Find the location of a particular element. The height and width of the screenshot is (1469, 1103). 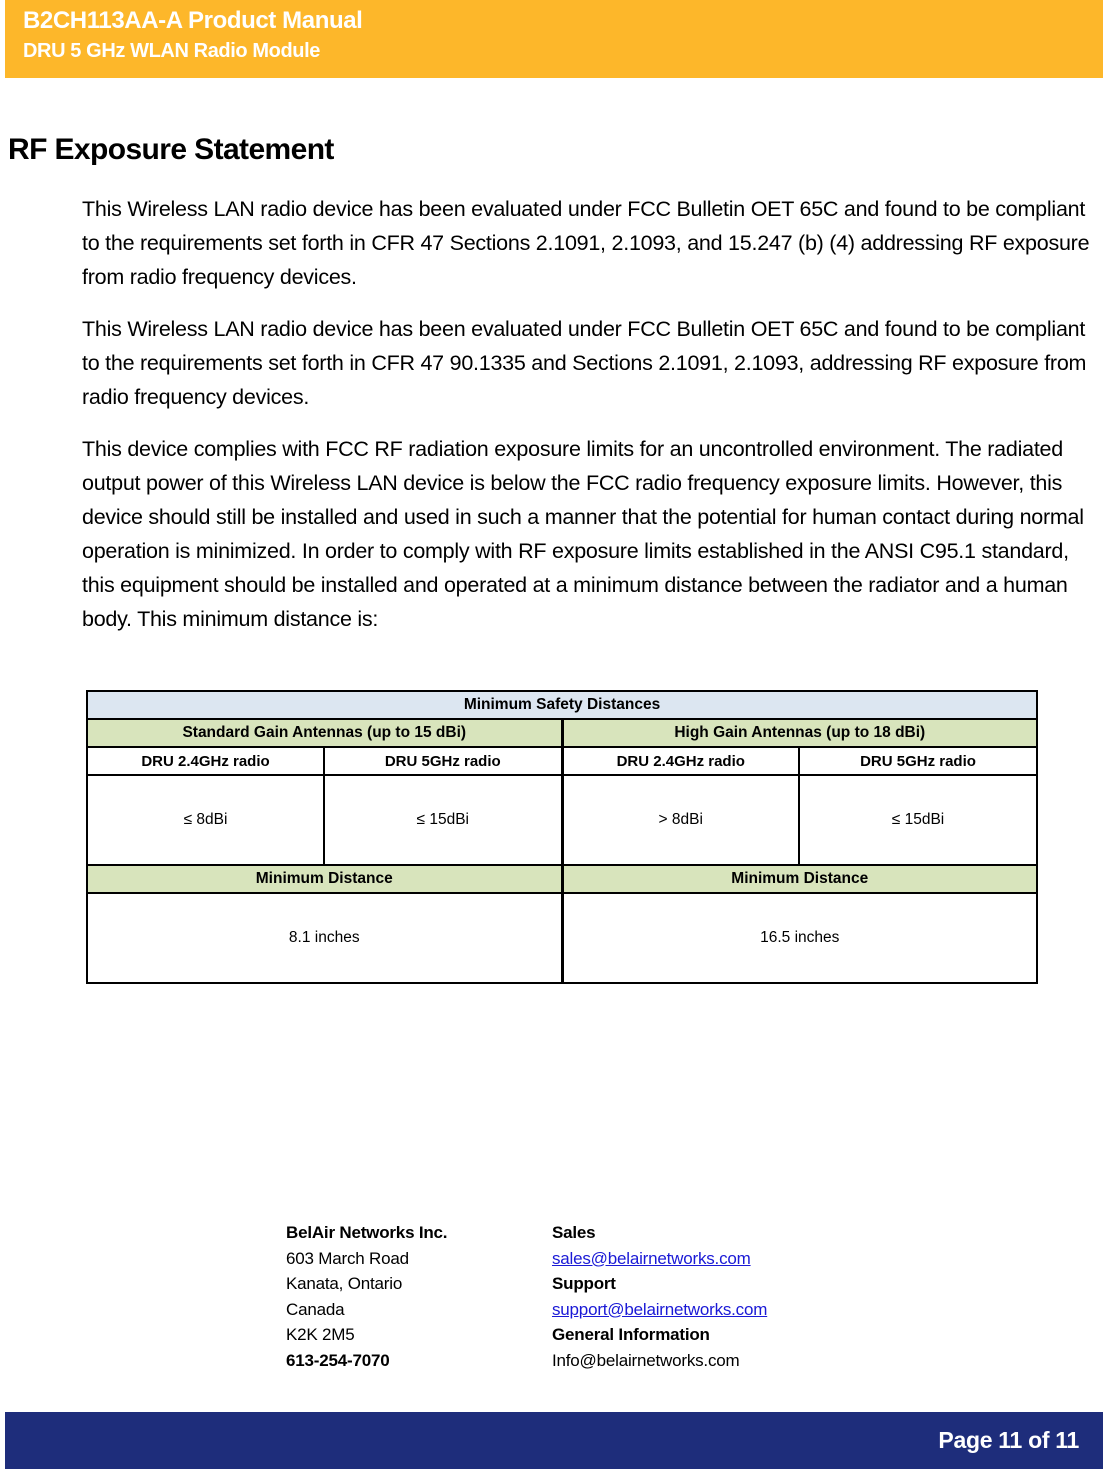

gain-value-standard-24ghz: ≤ 8dBi is located at coordinates (205, 820).